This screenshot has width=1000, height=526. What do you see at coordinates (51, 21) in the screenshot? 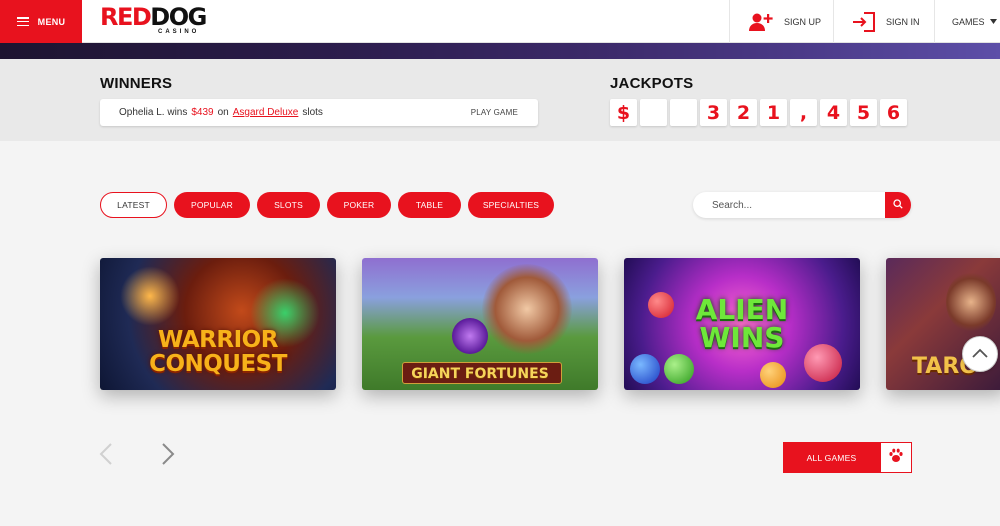
I see `menu-label: MENU` at bounding box center [51, 21].